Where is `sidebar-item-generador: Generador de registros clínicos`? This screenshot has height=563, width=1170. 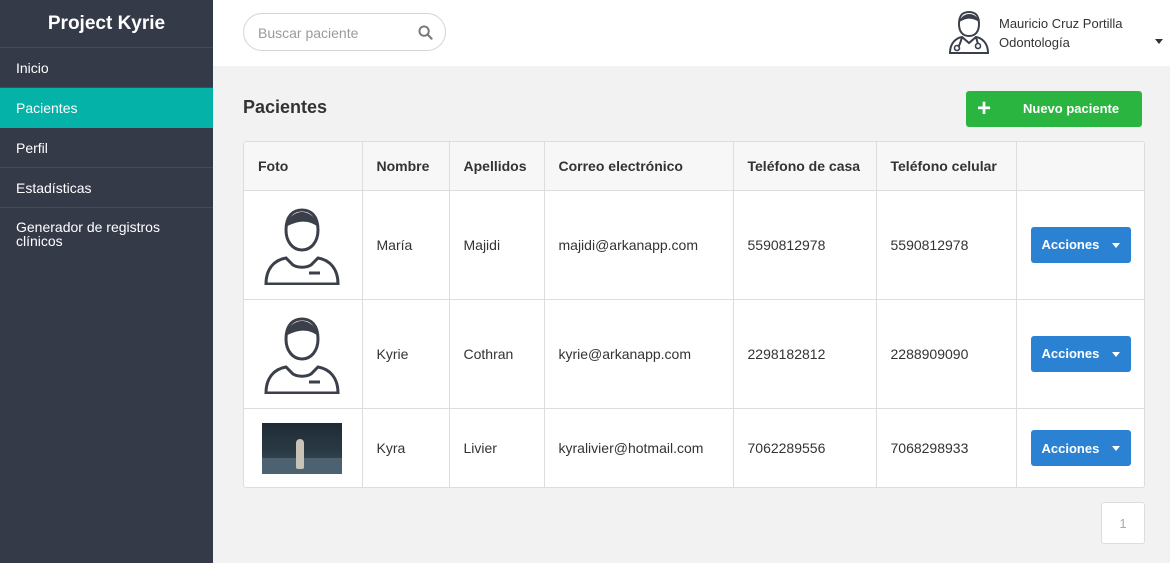 sidebar-item-generador: Generador de registros clínicos is located at coordinates (106, 235).